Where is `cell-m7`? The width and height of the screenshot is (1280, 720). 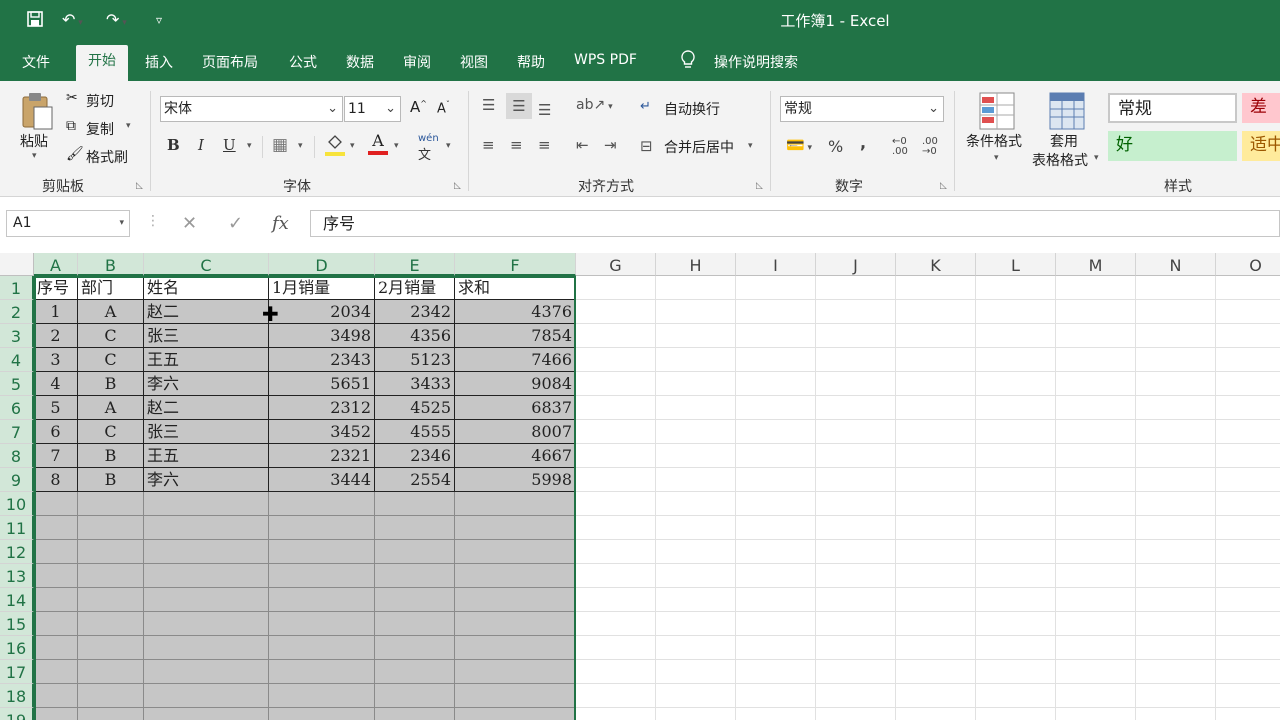
cell-m7 is located at coordinates (1096, 432).